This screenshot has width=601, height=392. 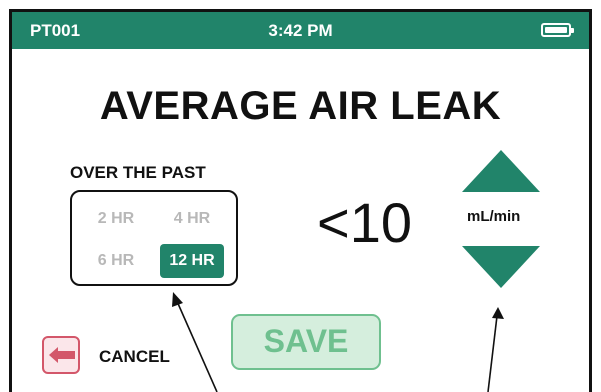 What do you see at coordinates (557, 30) in the screenshot?
I see `battery-full-icon` at bounding box center [557, 30].